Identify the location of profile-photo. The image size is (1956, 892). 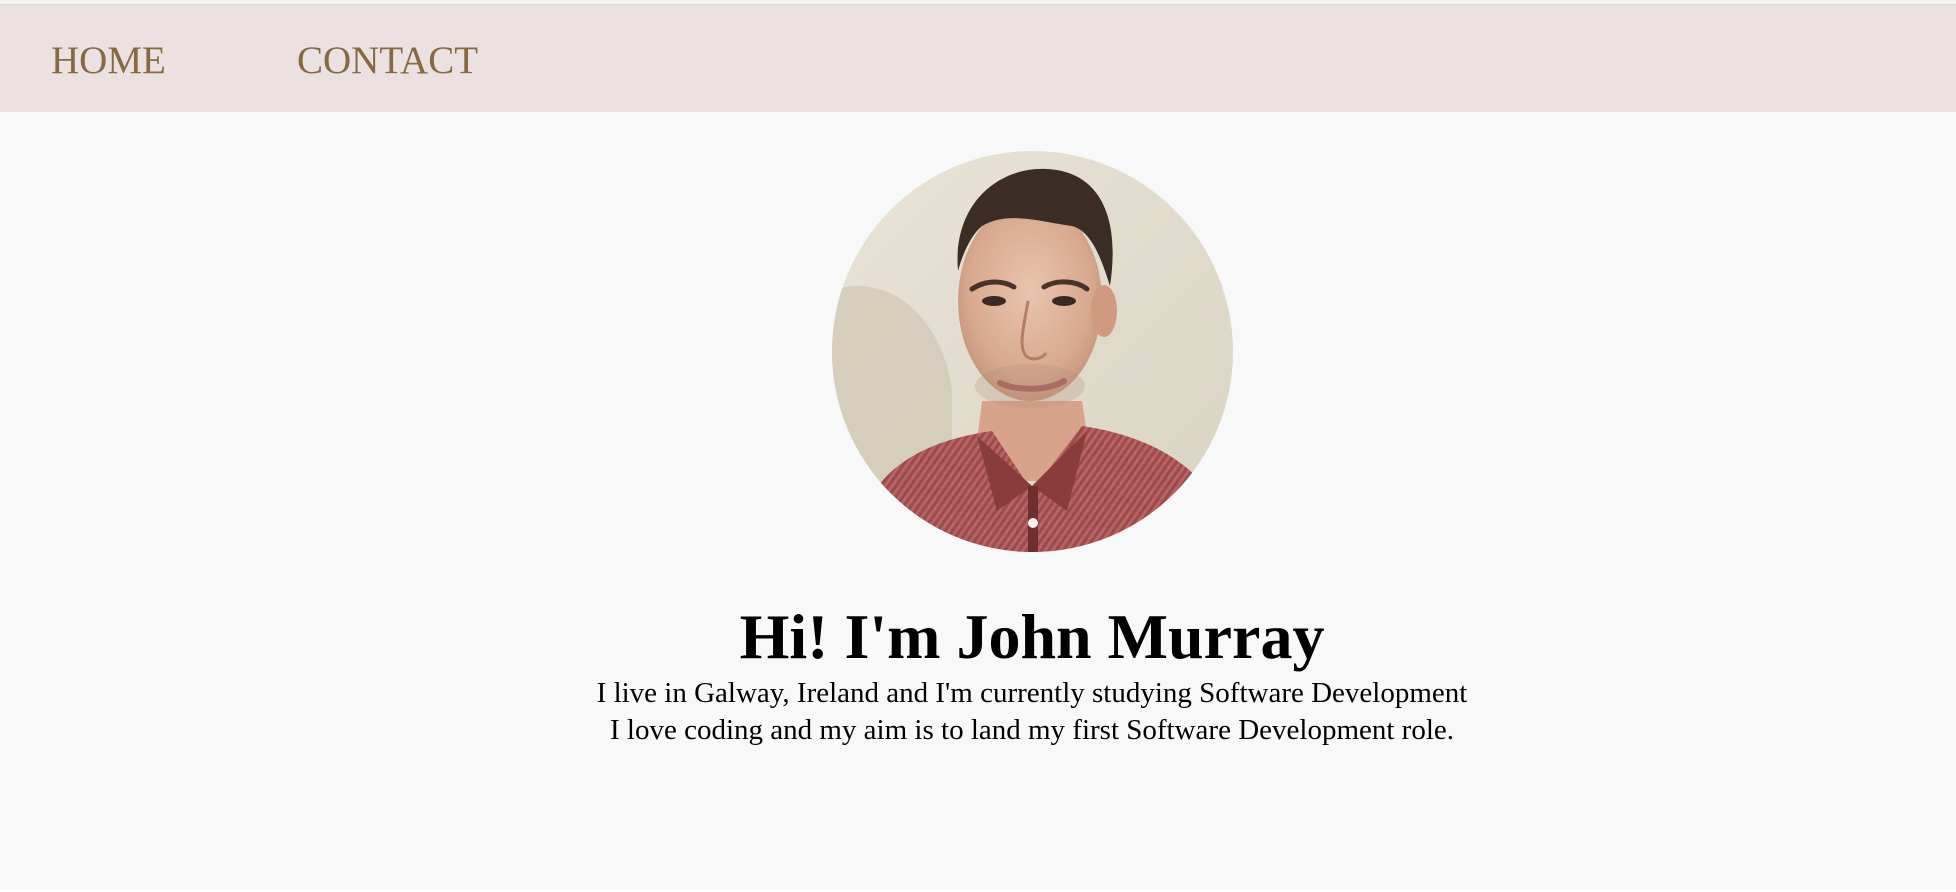
(1032, 351).